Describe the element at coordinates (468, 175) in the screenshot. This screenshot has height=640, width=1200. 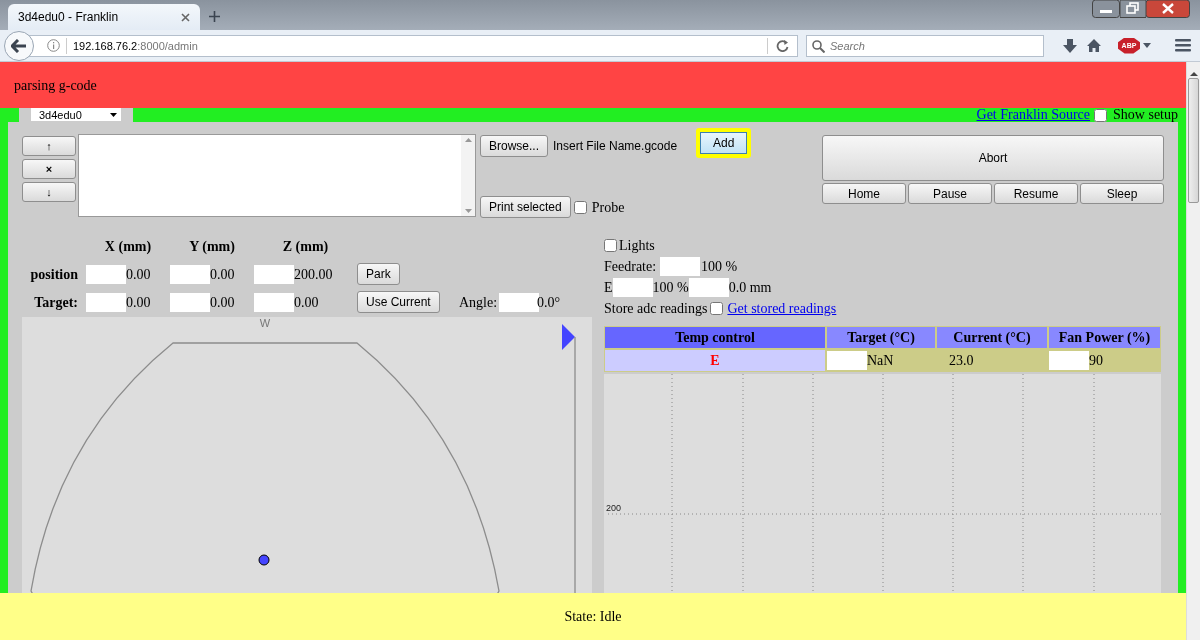
I see `list-scrollbar` at that location.